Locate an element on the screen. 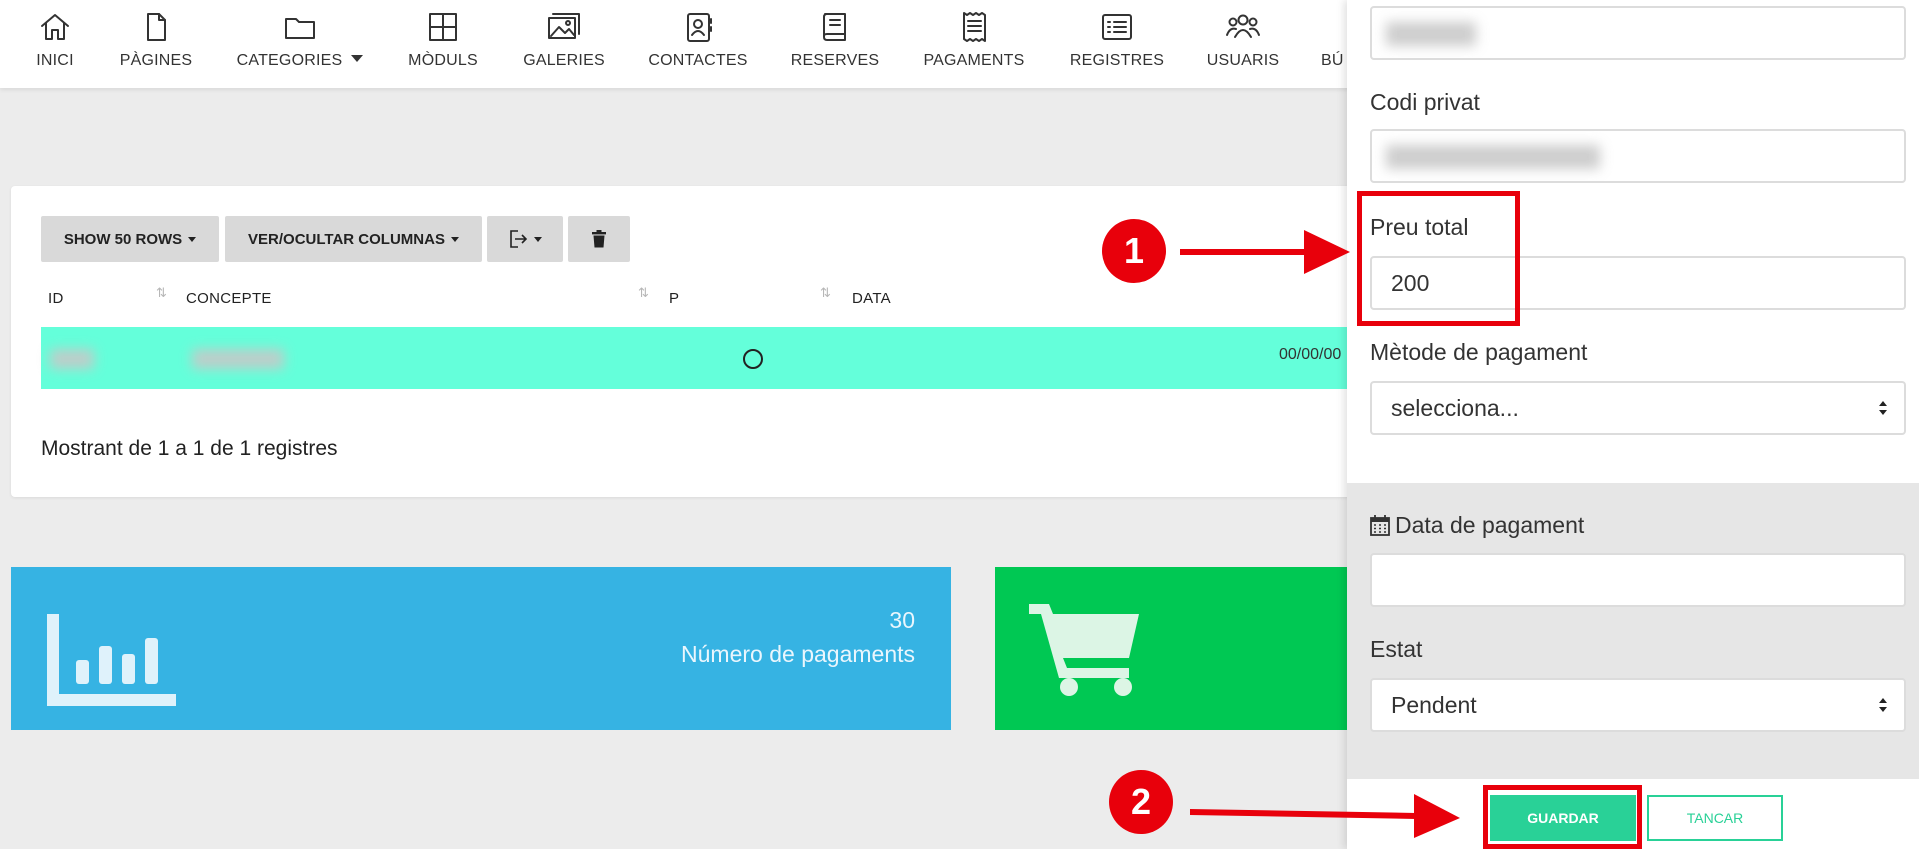 This screenshot has width=1919, height=849. export-button is located at coordinates (525, 239).